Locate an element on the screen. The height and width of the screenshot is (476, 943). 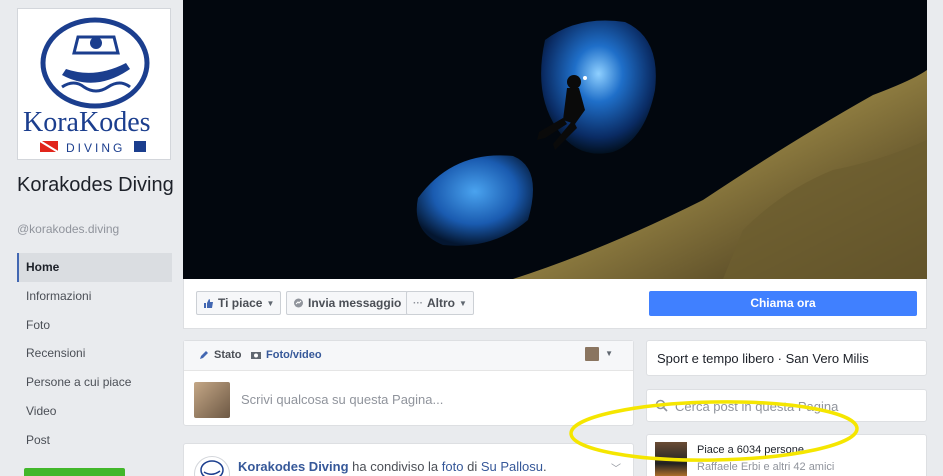
send-message-label: Invia messaggio is located at coordinates (355, 303).